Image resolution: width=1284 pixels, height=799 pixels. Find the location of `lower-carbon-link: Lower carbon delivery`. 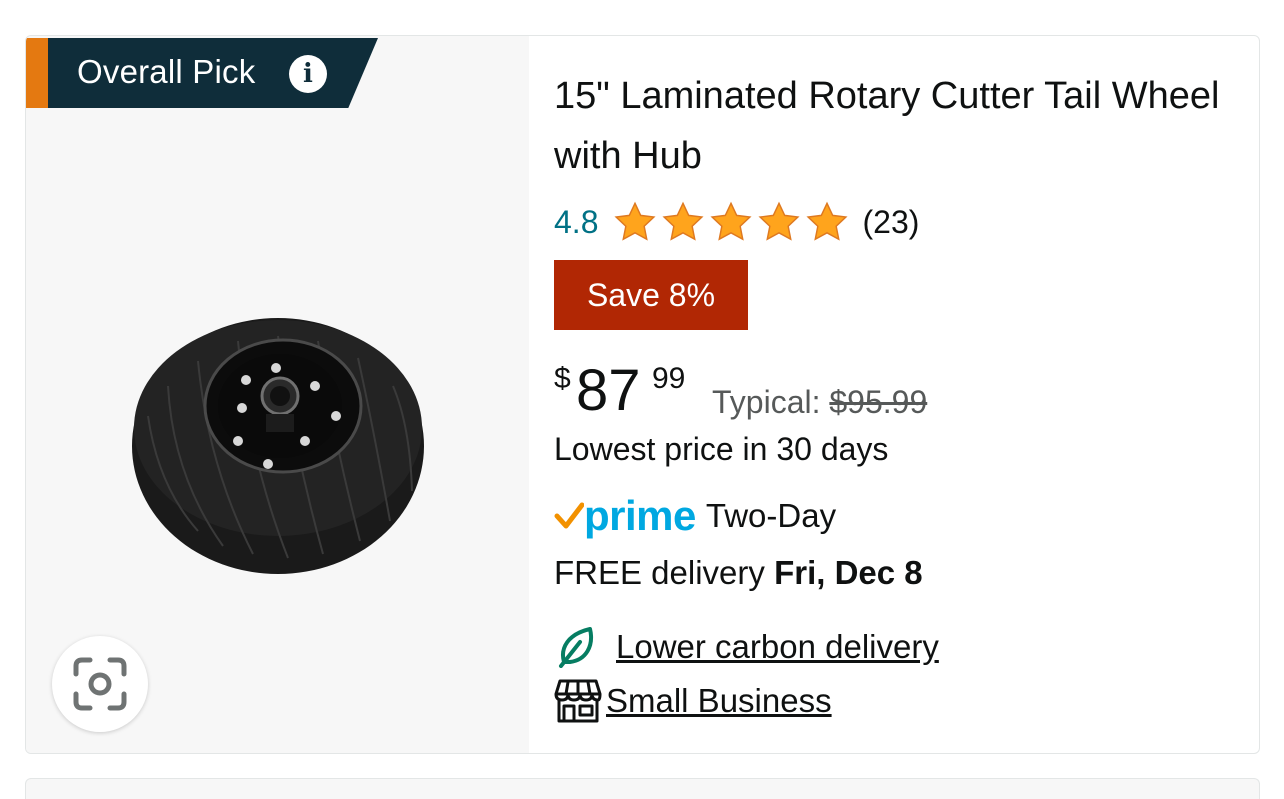

lower-carbon-link: Lower carbon delivery is located at coordinates (777, 647).